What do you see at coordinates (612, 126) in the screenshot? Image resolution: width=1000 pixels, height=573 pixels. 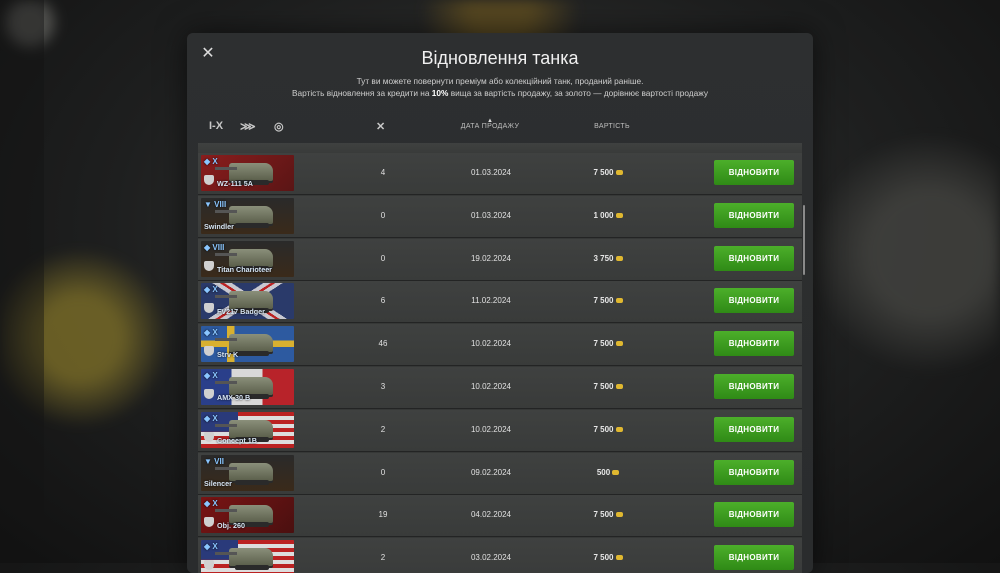 I see `price-column-header: ВАРТІСТЬ` at bounding box center [612, 126].